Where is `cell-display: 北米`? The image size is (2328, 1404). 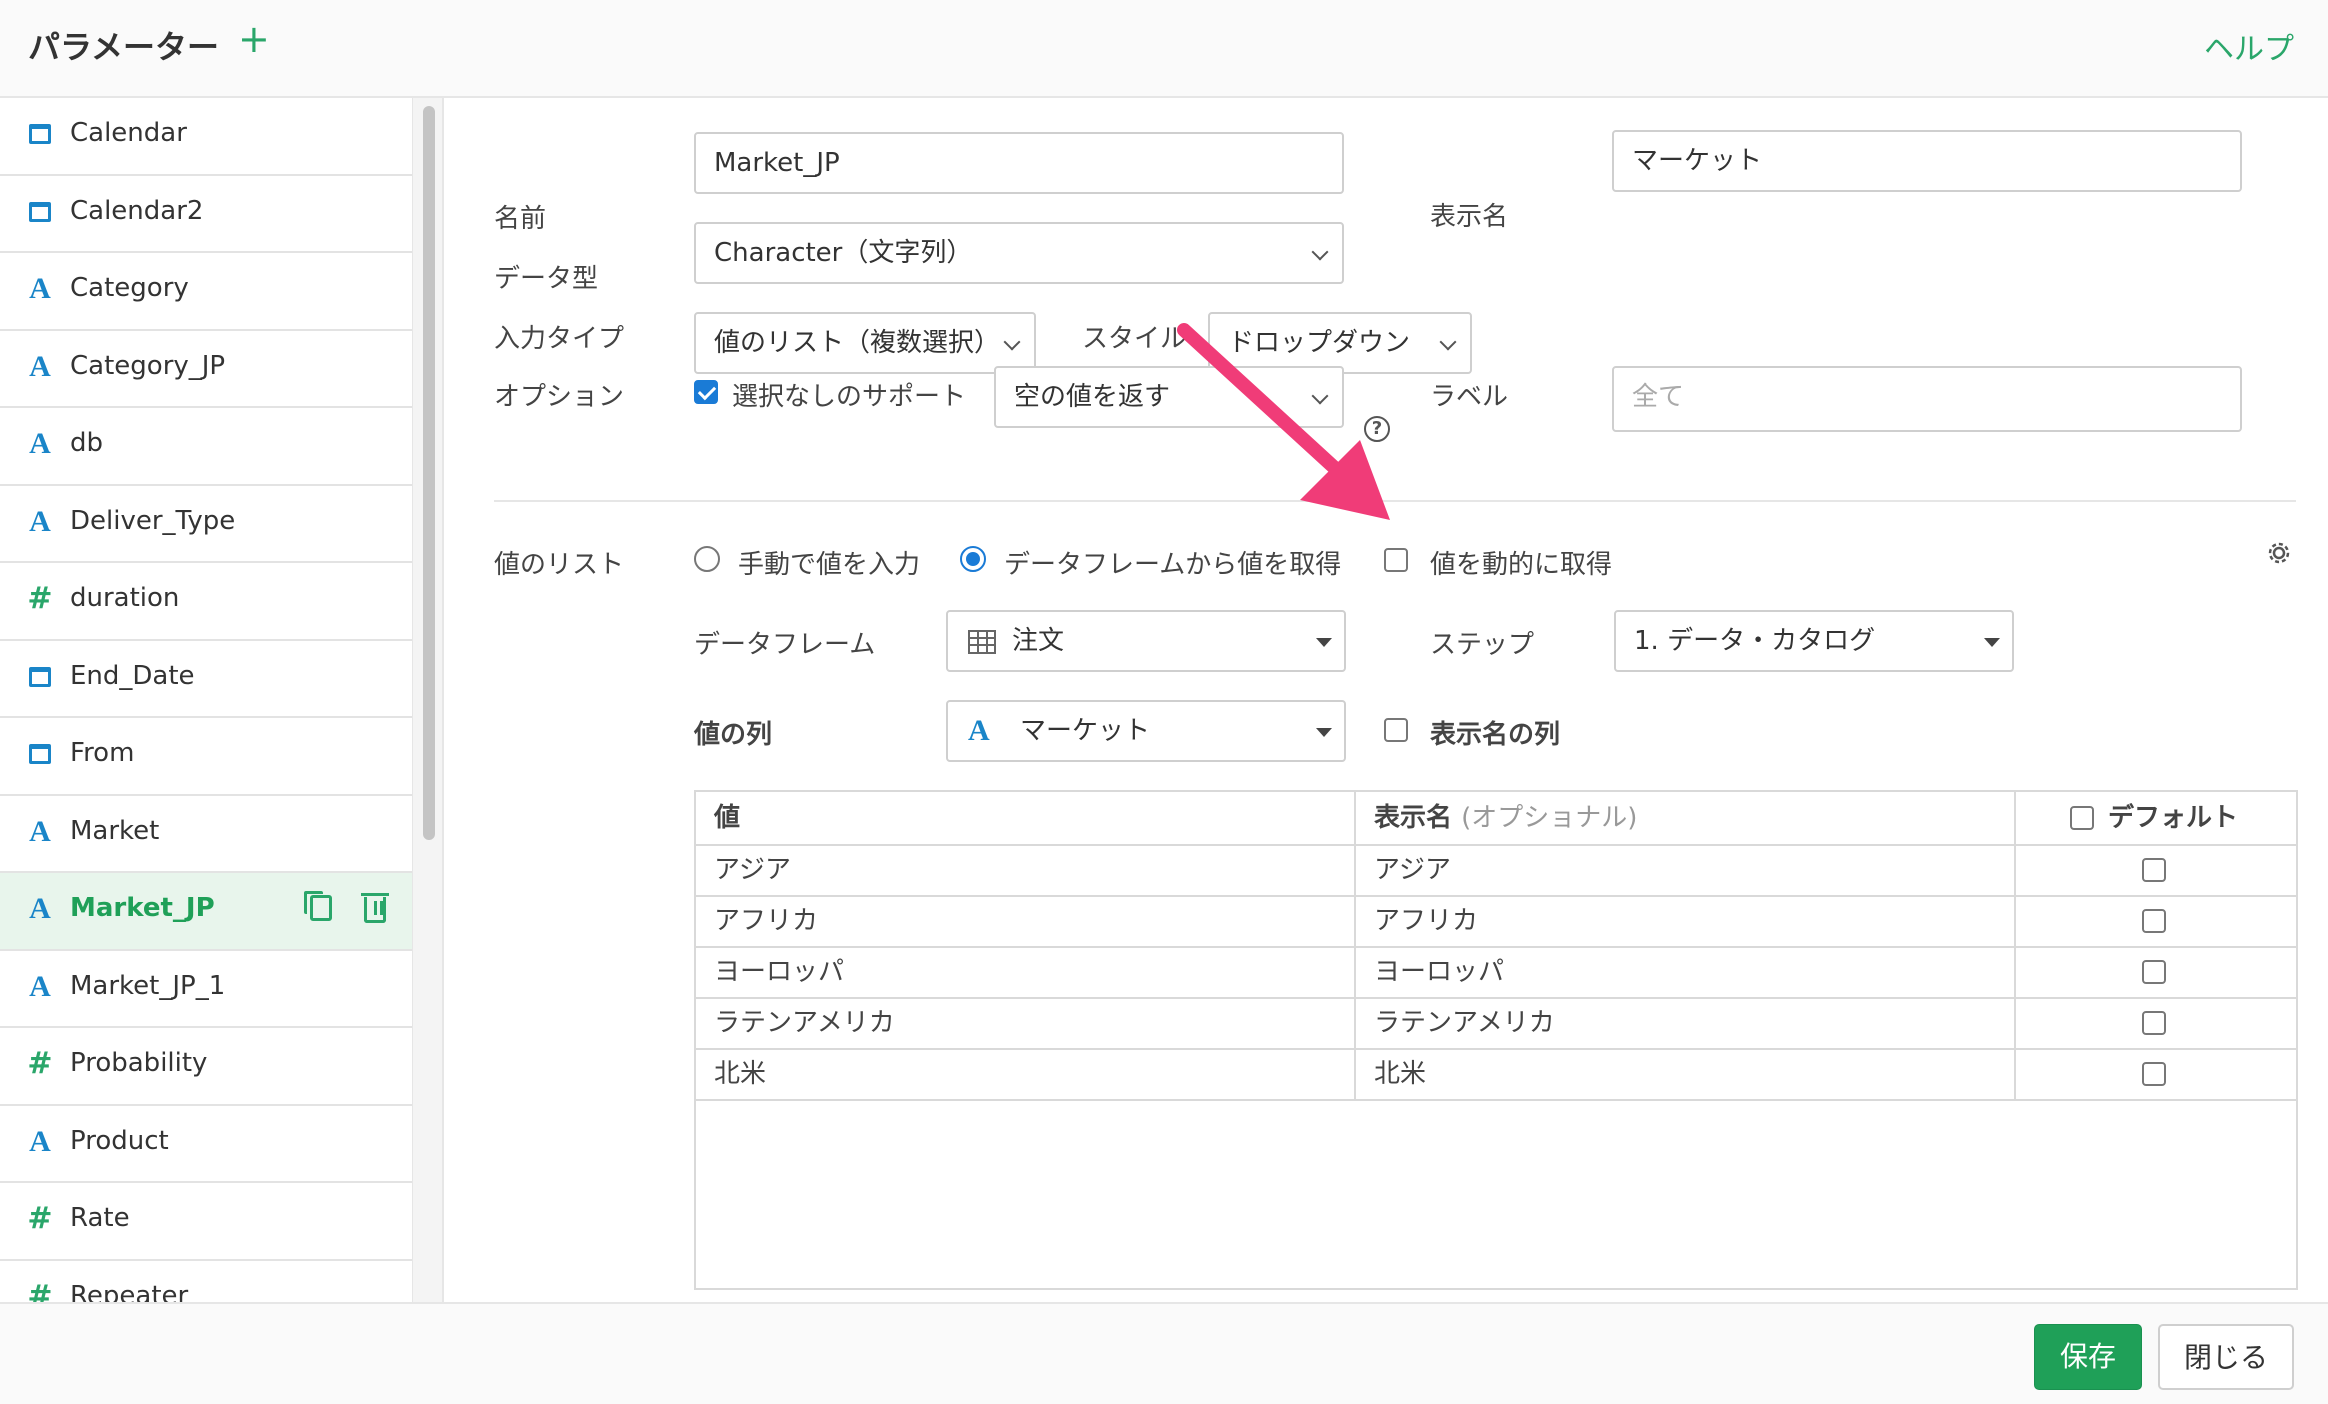
cell-display: 北米 is located at coordinates (1686, 1074).